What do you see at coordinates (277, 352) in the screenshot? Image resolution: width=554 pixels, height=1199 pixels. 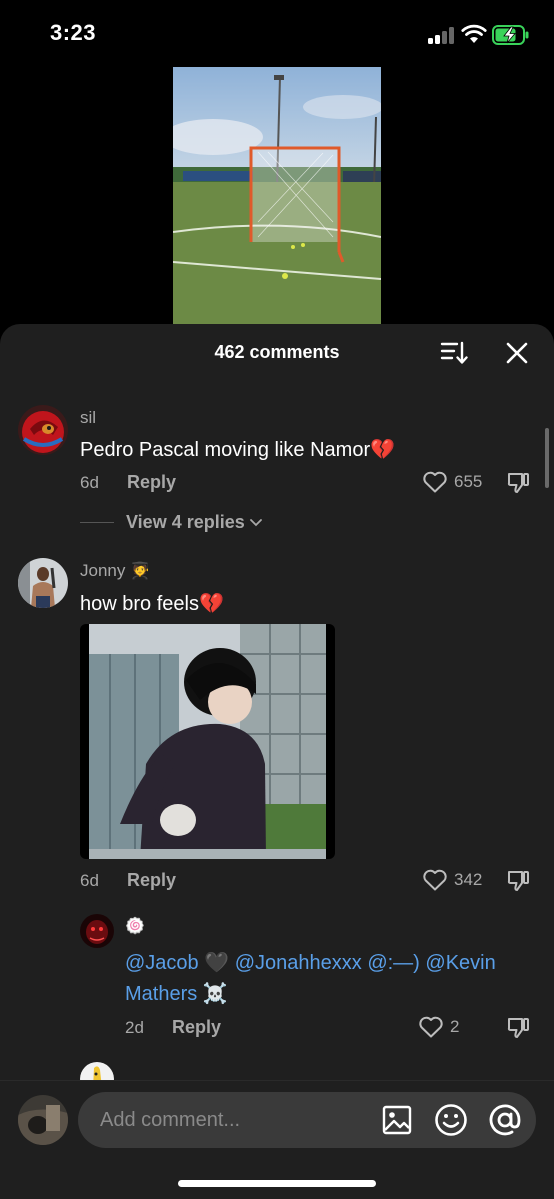 I see `comments-count-title: 462 comments` at bounding box center [277, 352].